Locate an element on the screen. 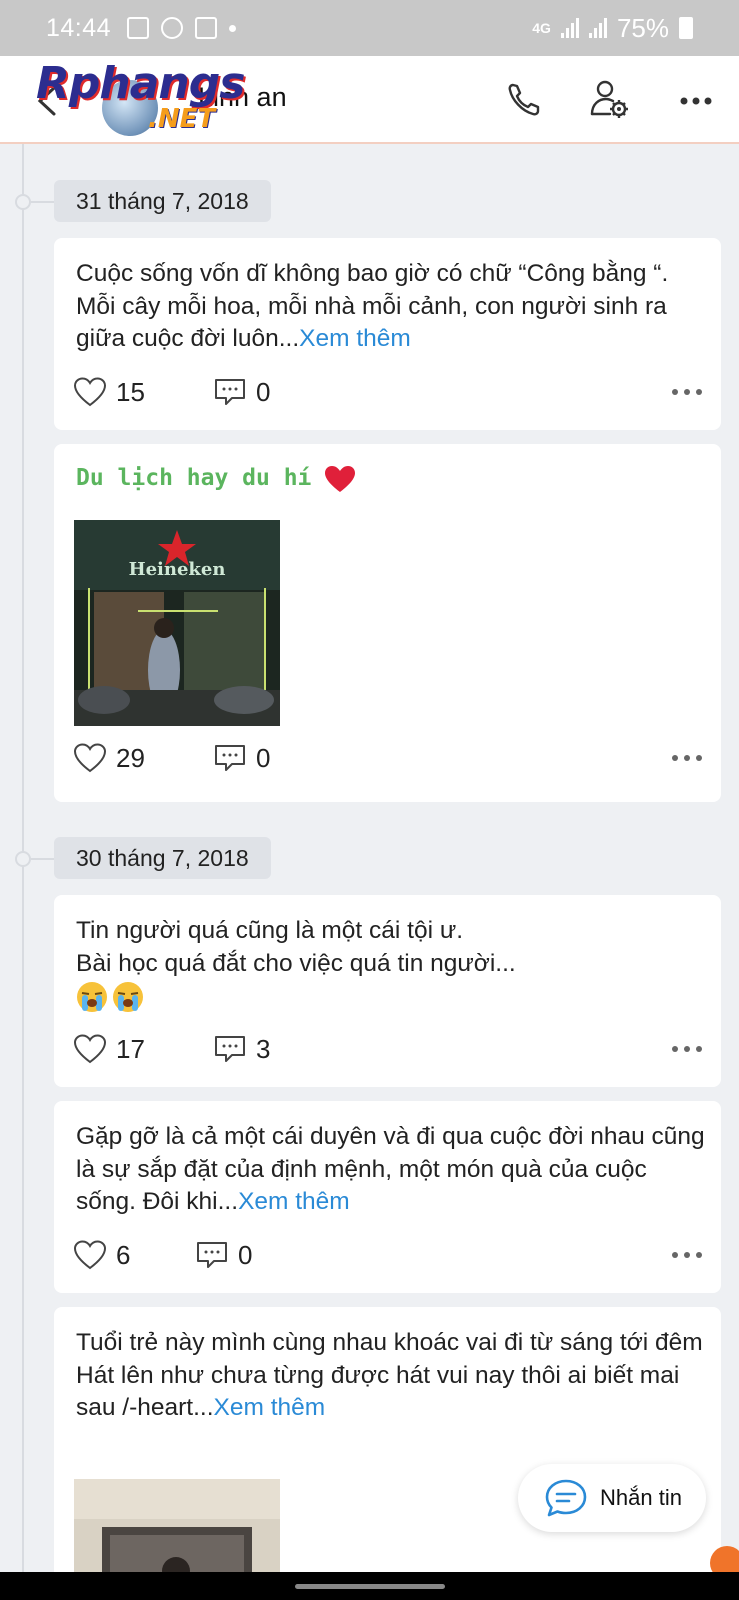 The width and height of the screenshot is (739, 1600). date-label: 31 tháng 7, 2018 is located at coordinates (162, 201).